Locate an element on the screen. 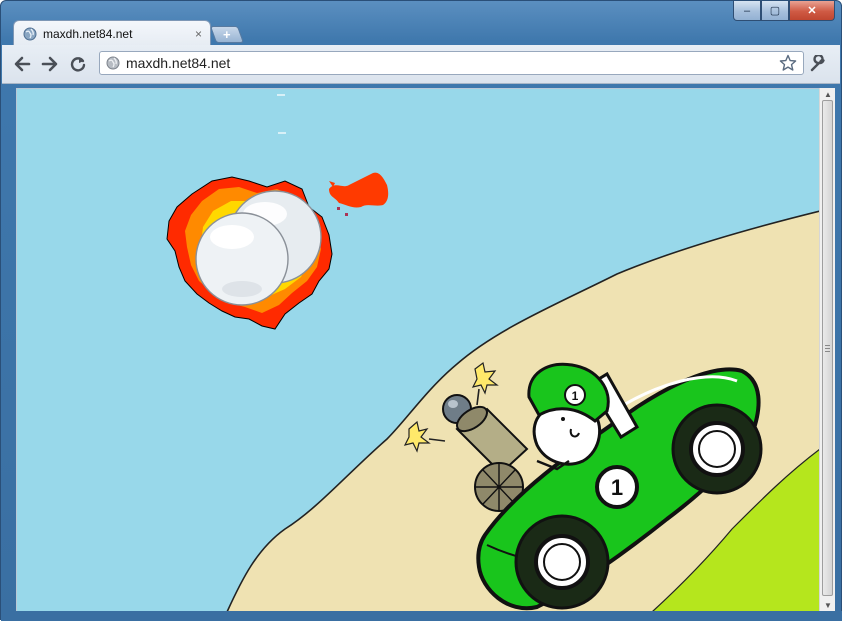  minimize-button: – is located at coordinates (747, 11).